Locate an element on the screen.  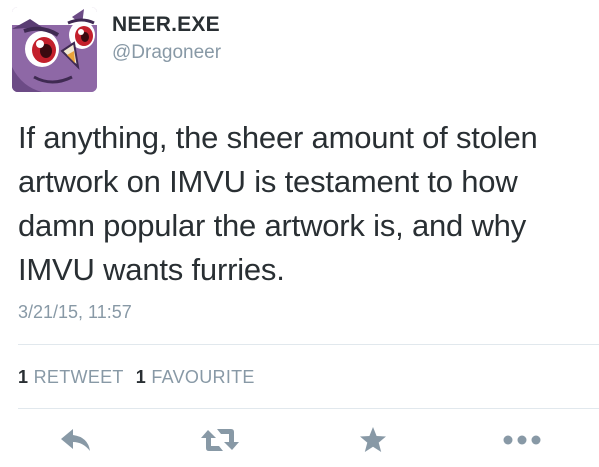
favorite-button is located at coordinates (373, 440).